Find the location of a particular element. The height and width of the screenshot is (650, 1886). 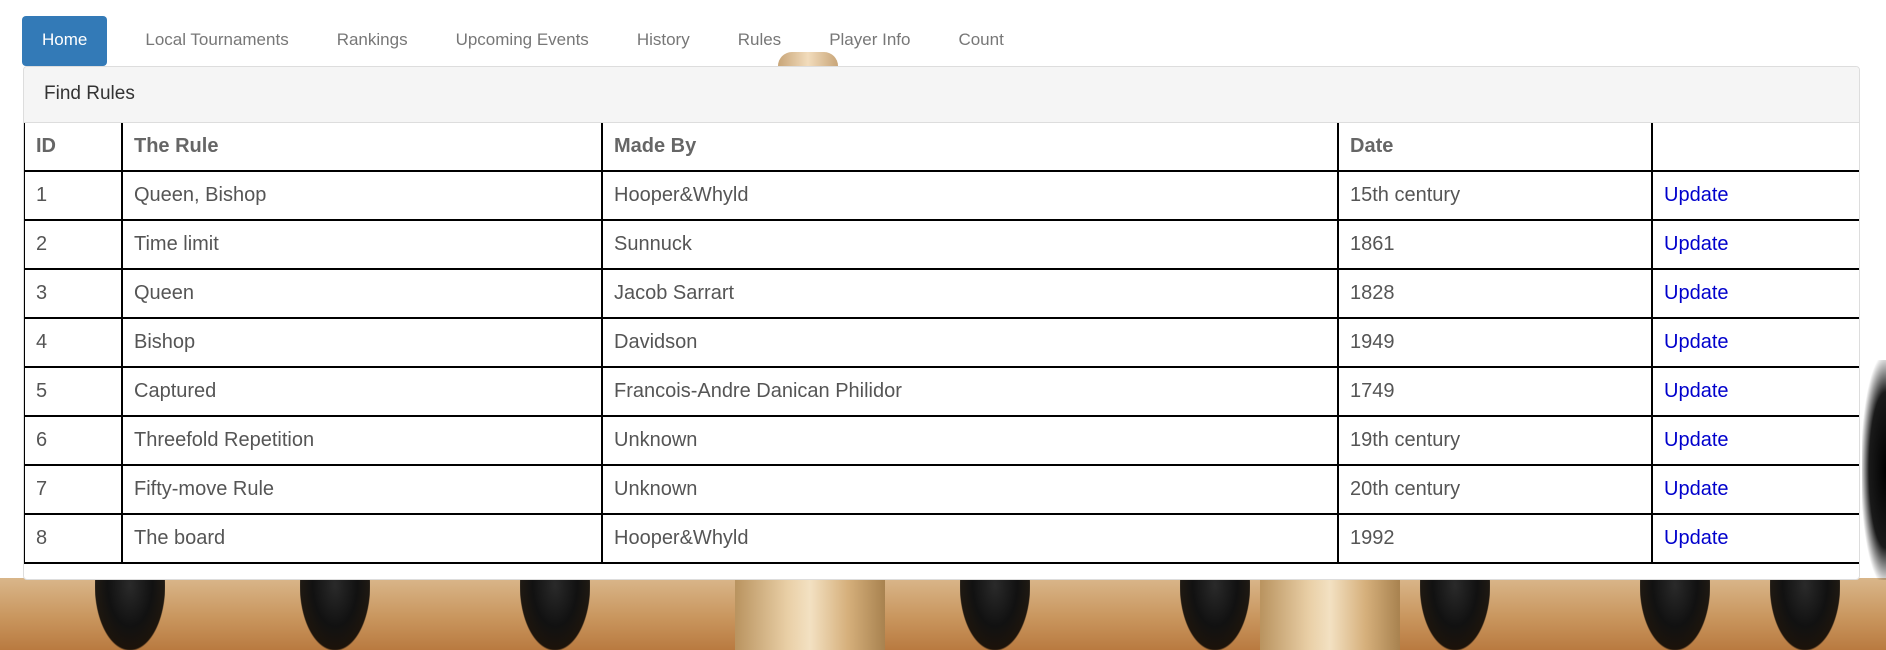

table-row: 3 Queen Jacob Sarrart 1828 Update is located at coordinates (941, 293).